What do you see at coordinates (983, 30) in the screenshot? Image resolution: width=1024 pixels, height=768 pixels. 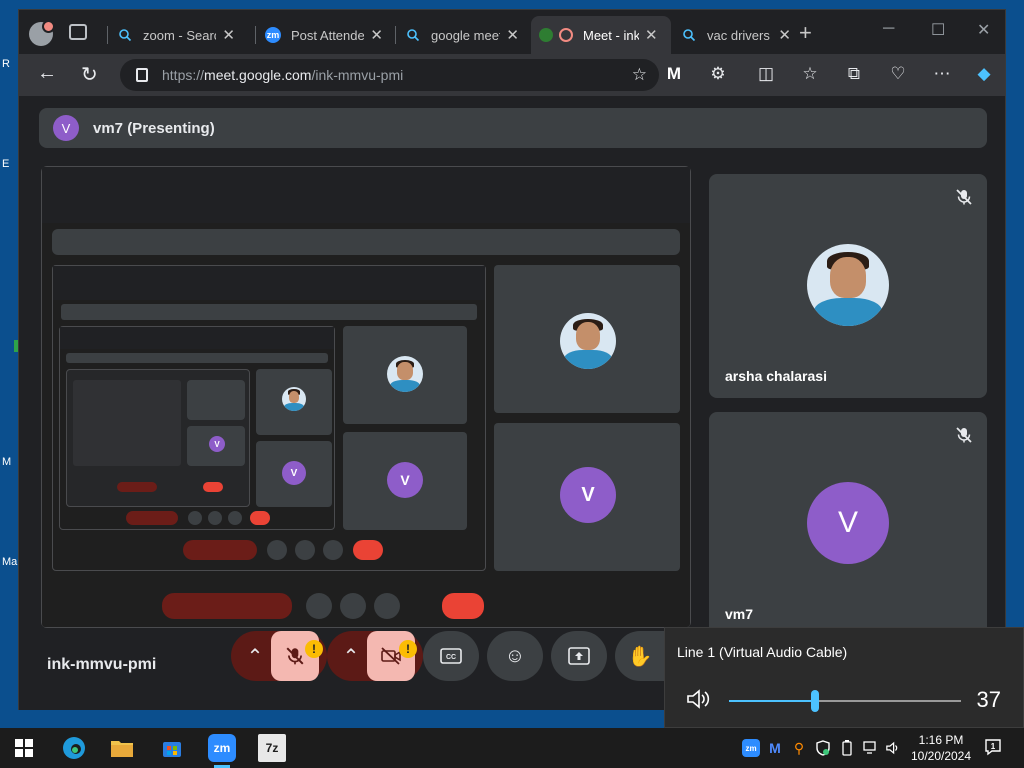 I see `close-window-button: ✕` at bounding box center [983, 30].